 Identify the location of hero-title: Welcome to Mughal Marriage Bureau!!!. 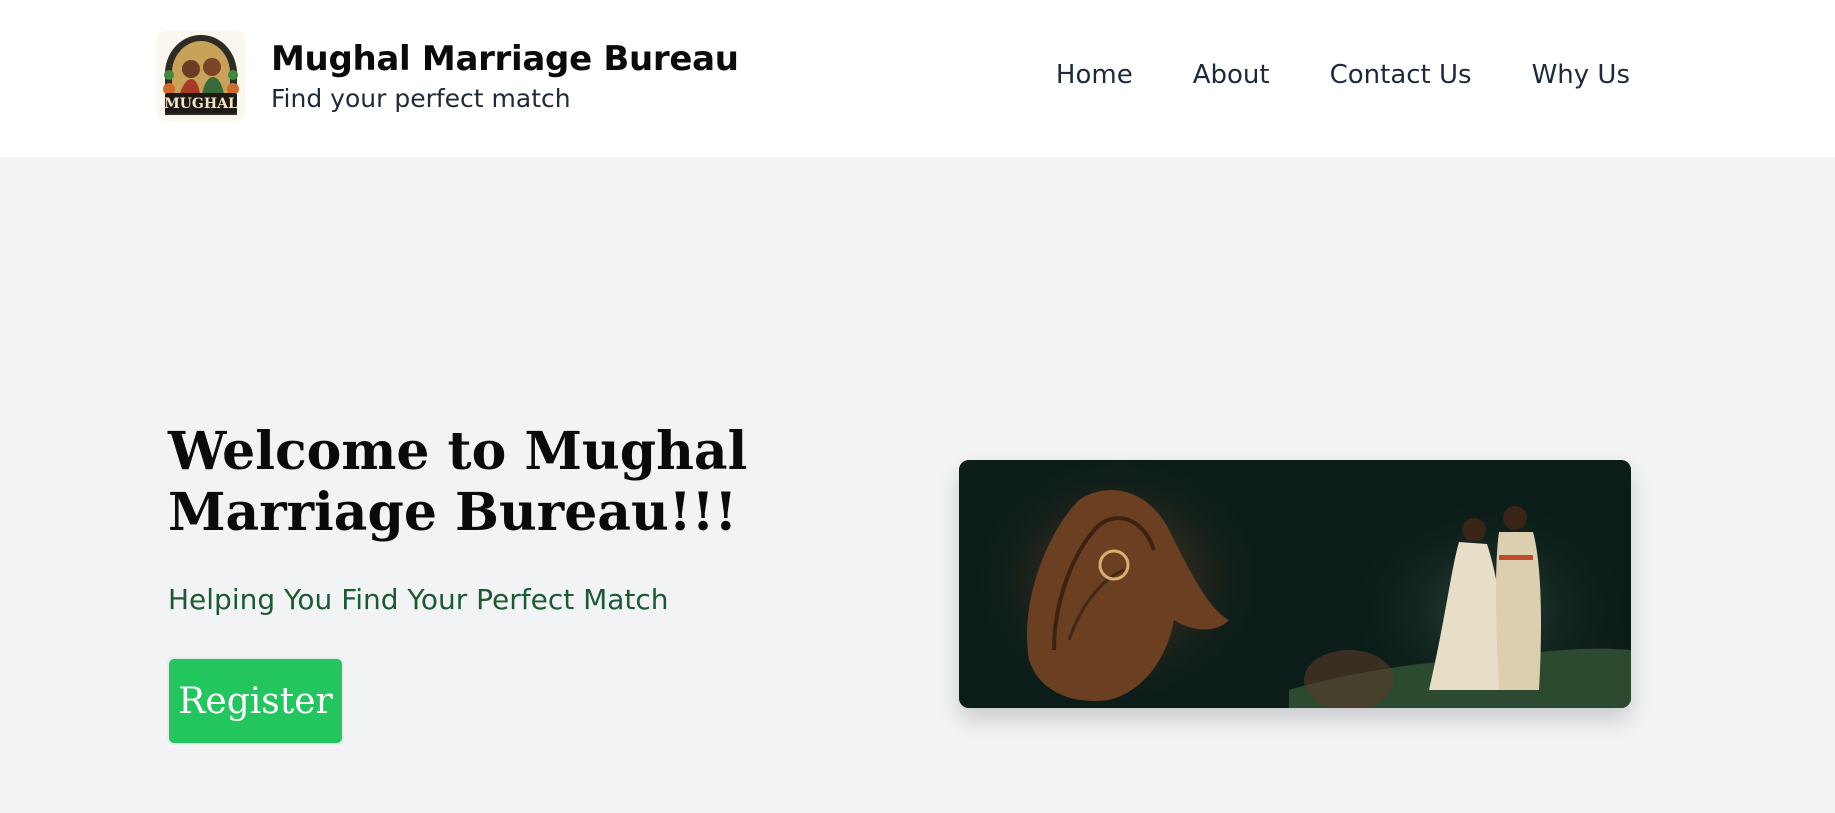
(458, 482).